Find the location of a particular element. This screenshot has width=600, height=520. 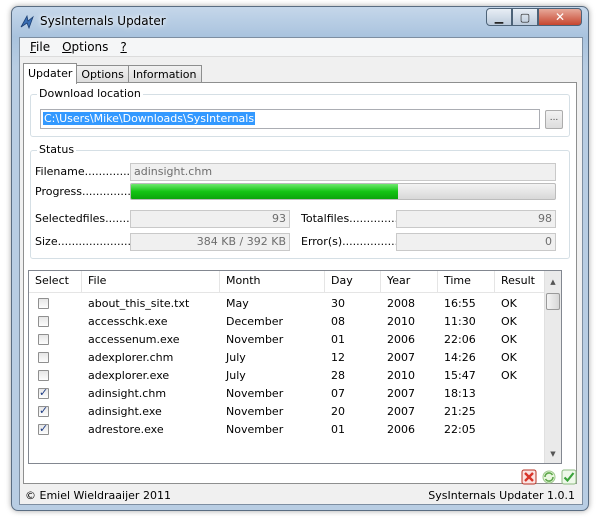

author-text: © Emiel Wieldraaijer 2011 is located at coordinates (98, 495).